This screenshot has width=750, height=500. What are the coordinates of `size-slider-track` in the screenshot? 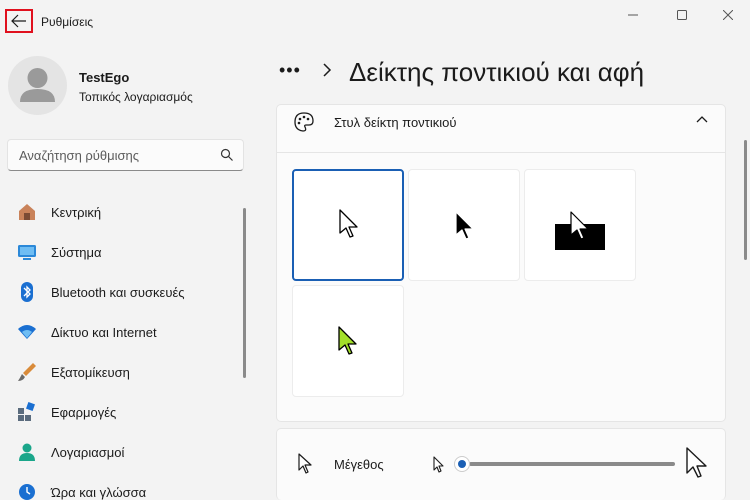 It's located at (572, 464).